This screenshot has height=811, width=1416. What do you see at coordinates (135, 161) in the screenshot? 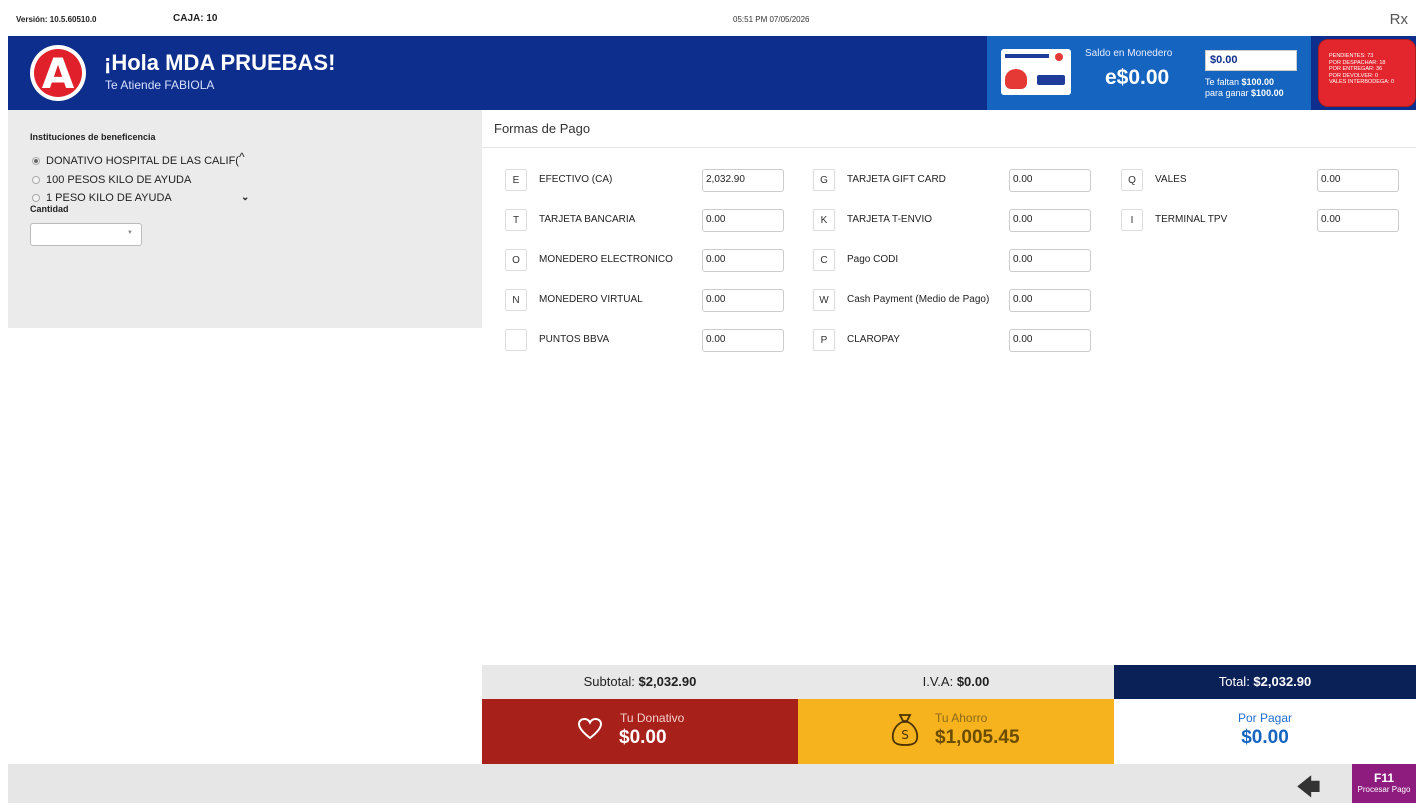
I see `beneficencia-option: DONATIVO HOSPITAL DE LAS CALIF(` at bounding box center [135, 161].